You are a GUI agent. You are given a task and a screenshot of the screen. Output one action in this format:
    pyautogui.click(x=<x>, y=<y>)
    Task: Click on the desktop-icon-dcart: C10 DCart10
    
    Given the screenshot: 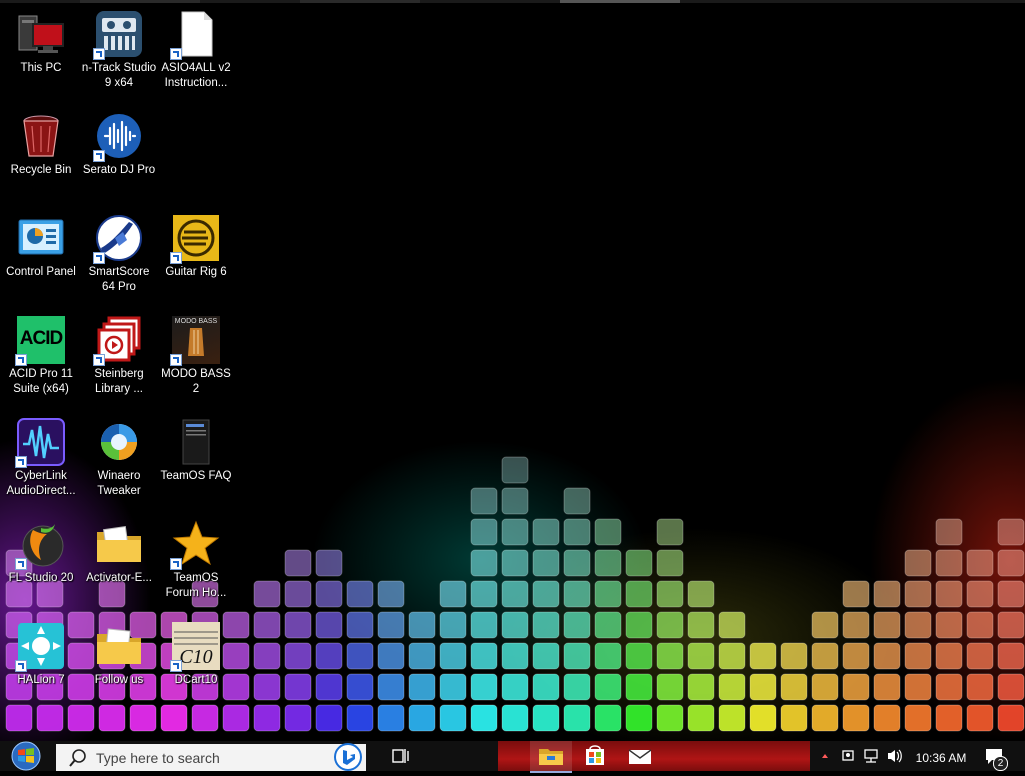 What is the action you would take?
    pyautogui.click(x=196, y=662)
    